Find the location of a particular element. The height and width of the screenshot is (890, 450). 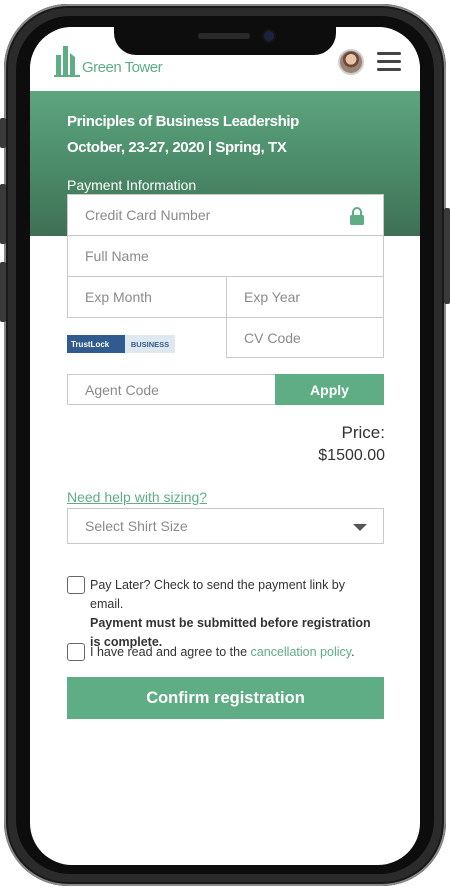

cv-code-placeholder: CV Code is located at coordinates (272, 337).